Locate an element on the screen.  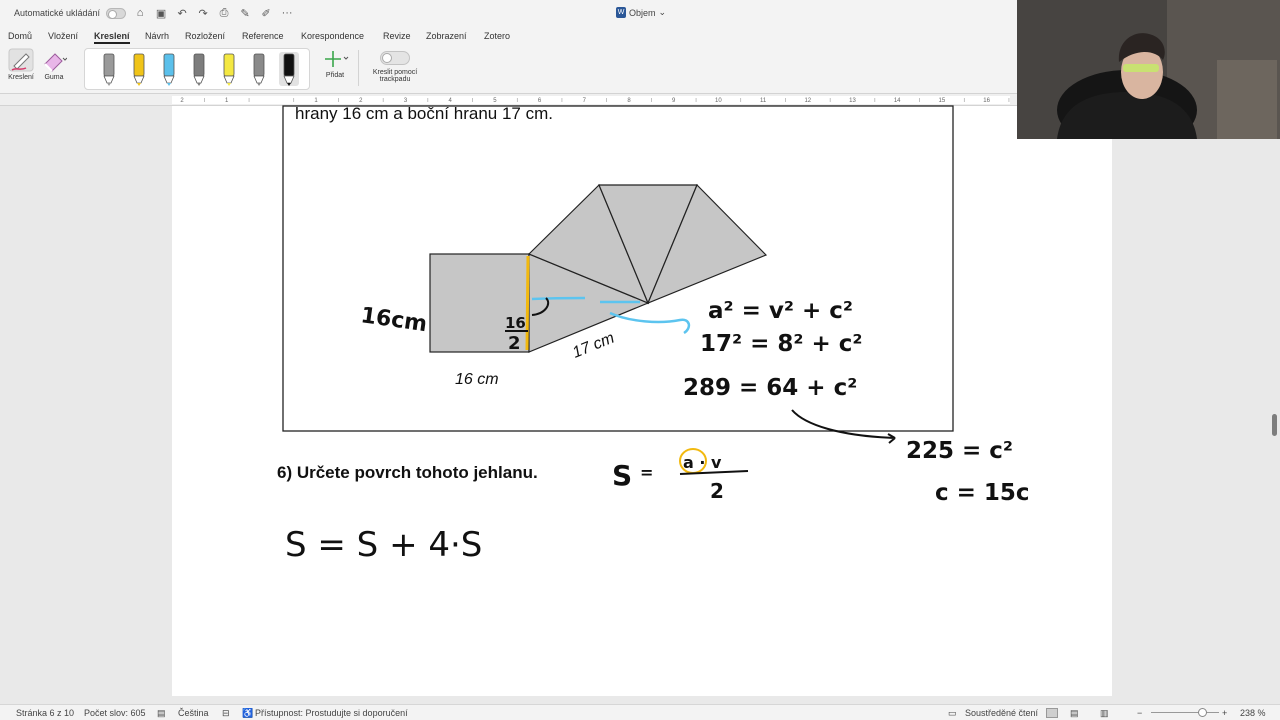
print-layout-view-button is located at coordinates (1052, 713).